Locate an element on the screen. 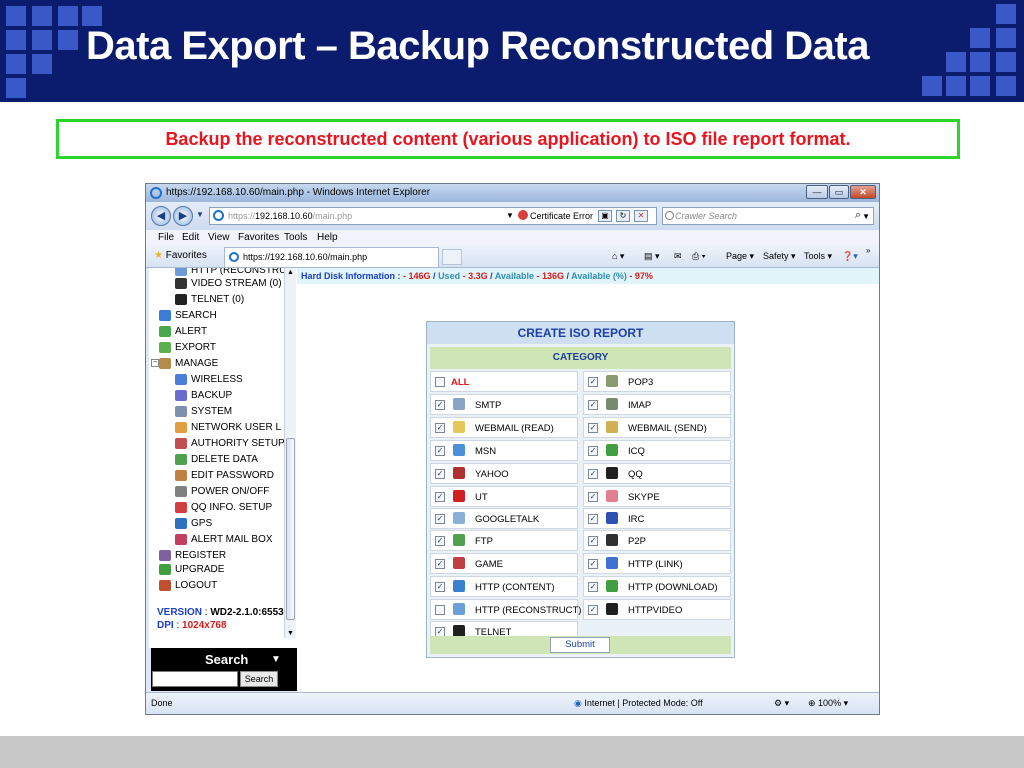 This screenshot has height=768, width=1024. nav-item-network-user-l: NETWORK USER L is located at coordinates (228, 428).